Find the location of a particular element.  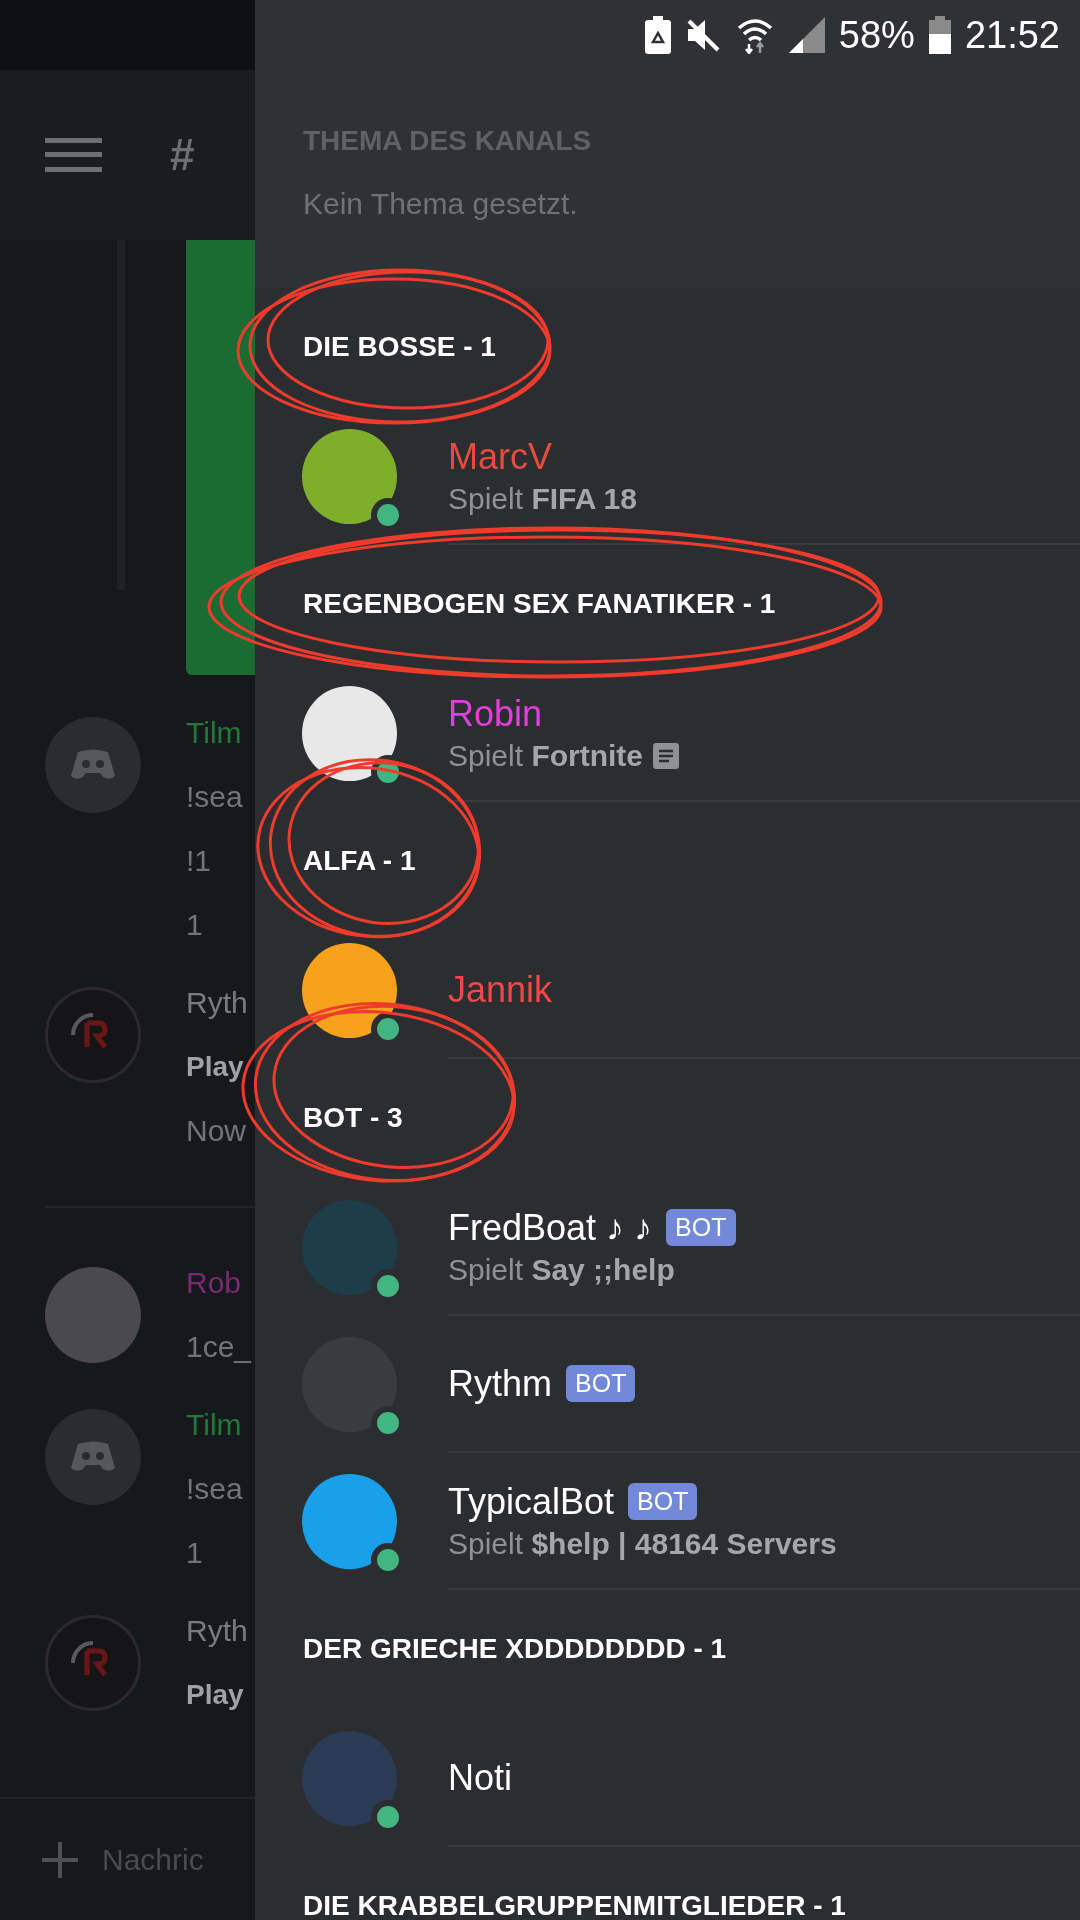

member-name: Rythm is located at coordinates (500, 1383).